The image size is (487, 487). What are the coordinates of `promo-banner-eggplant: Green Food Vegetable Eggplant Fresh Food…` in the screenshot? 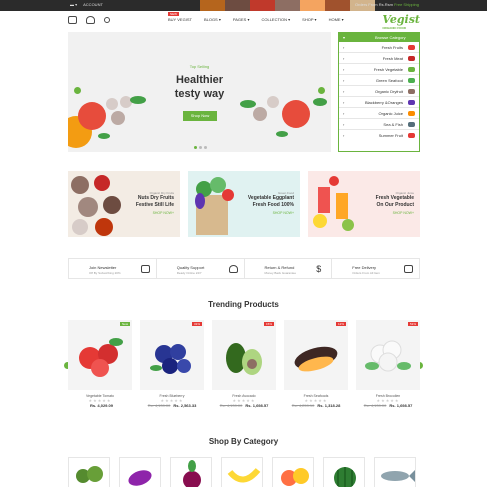 It's located at (244, 204).